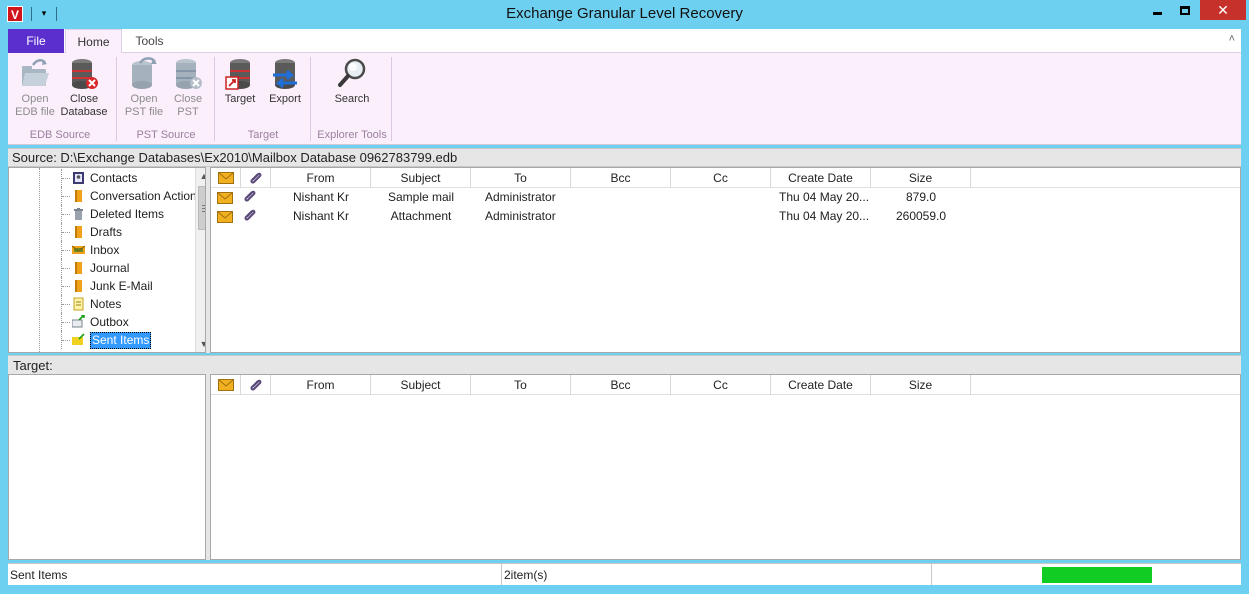  I want to click on open-pst-file-button: Open PST file, so click(144, 88).